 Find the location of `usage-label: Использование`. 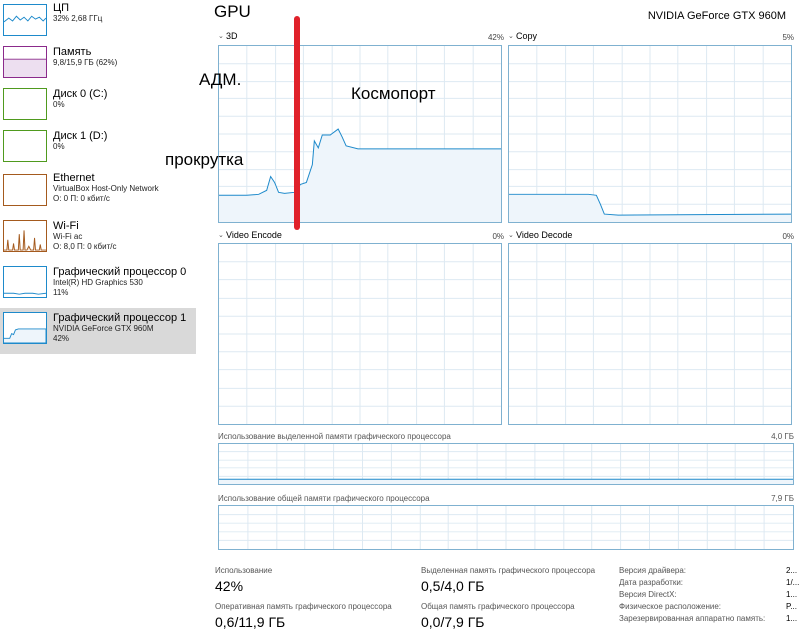

usage-label: Использование is located at coordinates (244, 570).